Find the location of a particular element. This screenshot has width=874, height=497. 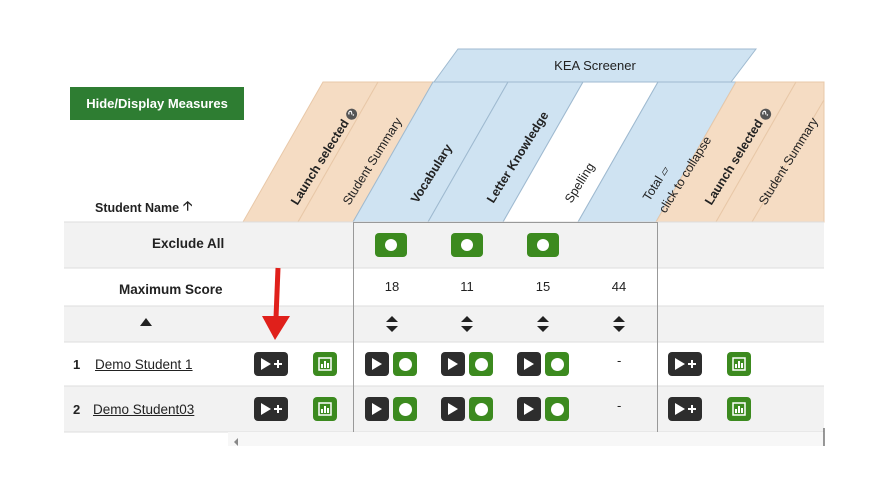

max-score-vocabulary: 18 is located at coordinates (392, 286).